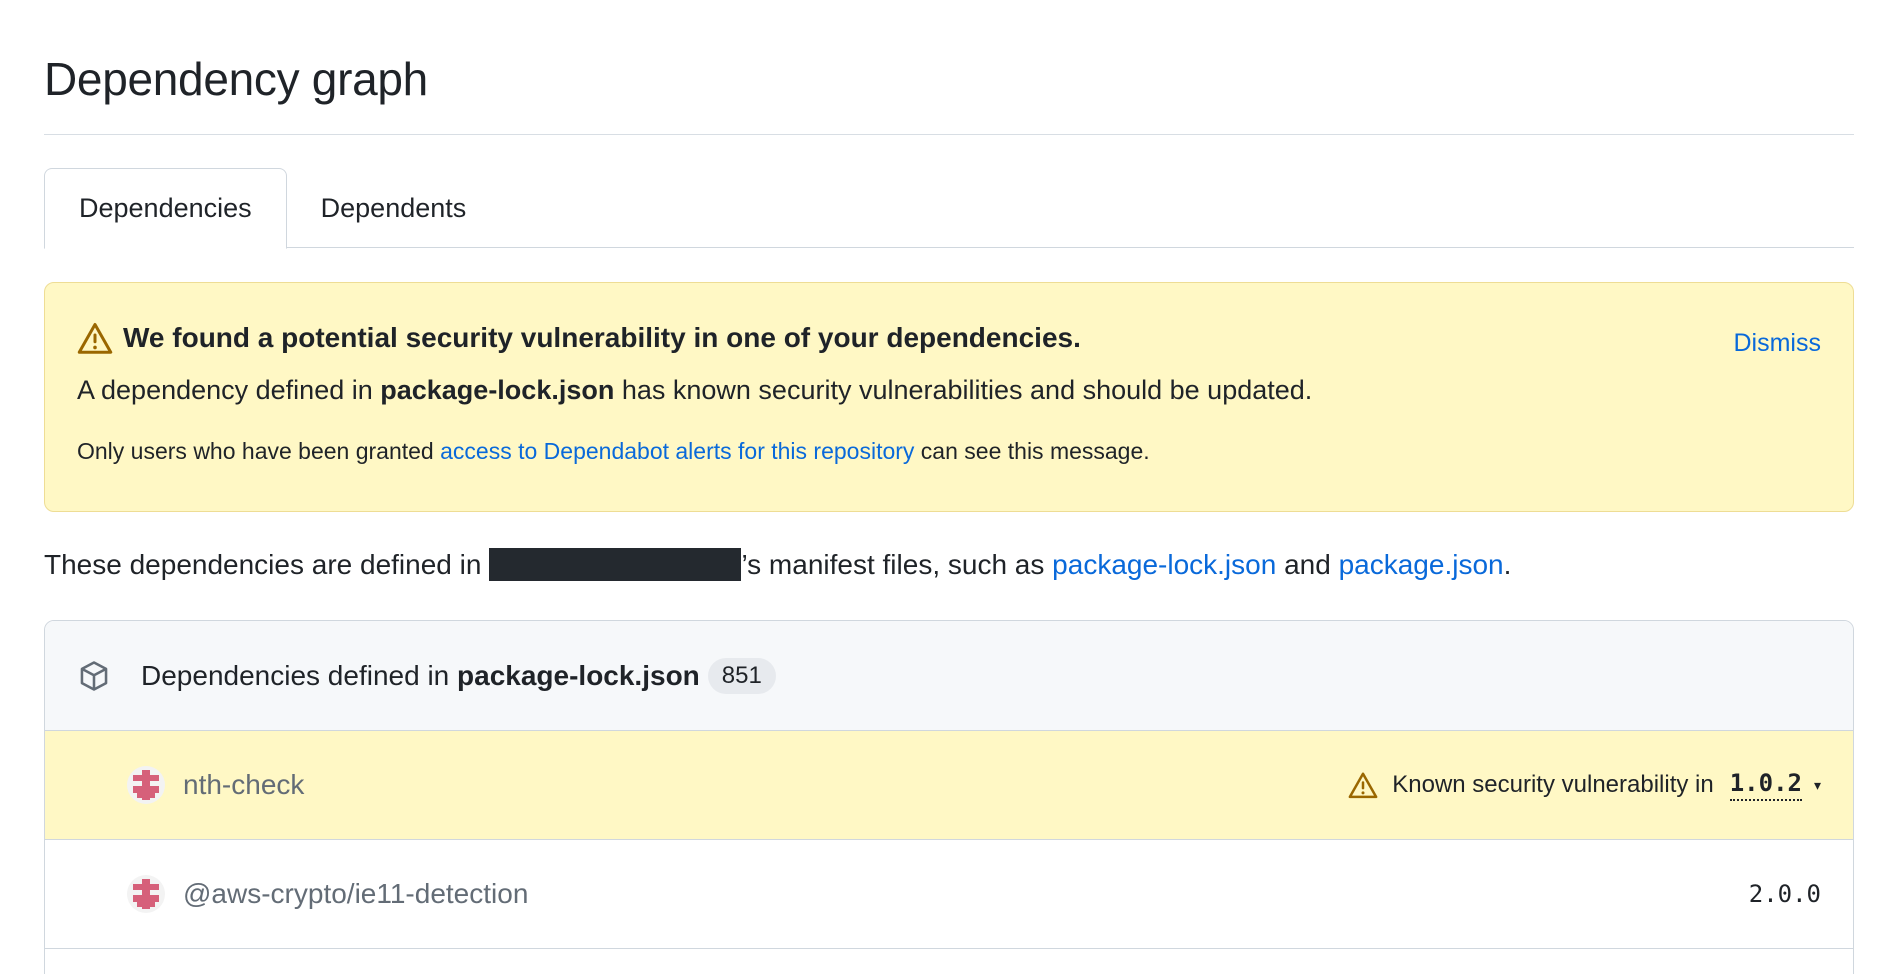 This screenshot has width=1890, height=974. Describe the element at coordinates (1421, 565) in the screenshot. I see `package-json-link: package.json` at that location.